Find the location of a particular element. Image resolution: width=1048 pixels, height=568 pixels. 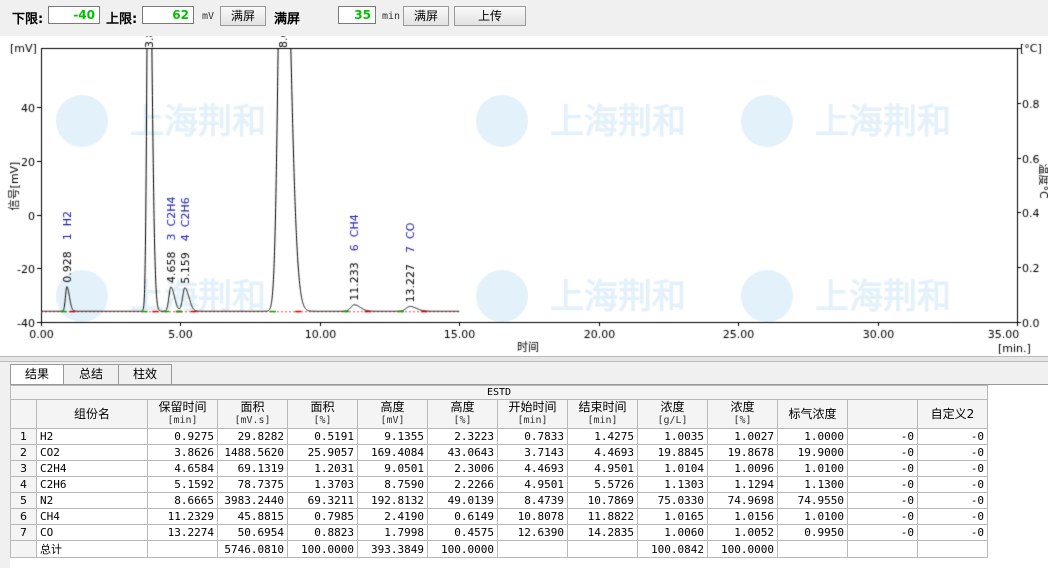

table-cell: 9.1355 is located at coordinates (392, 436).